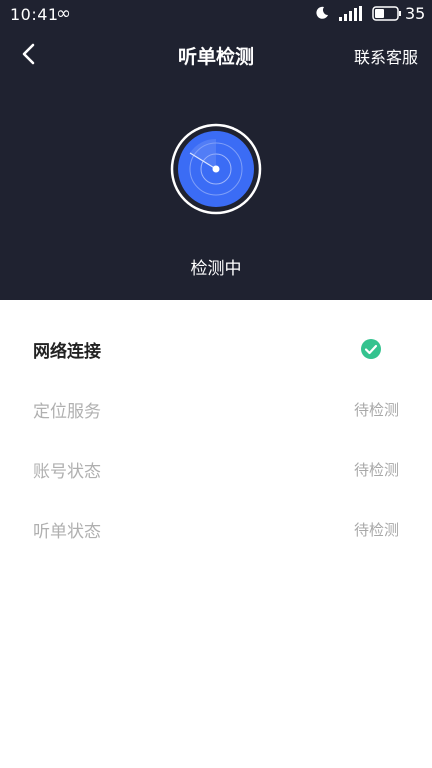 This screenshot has height=768, width=432. I want to click on scan-status: 检测中, so click(216, 269).